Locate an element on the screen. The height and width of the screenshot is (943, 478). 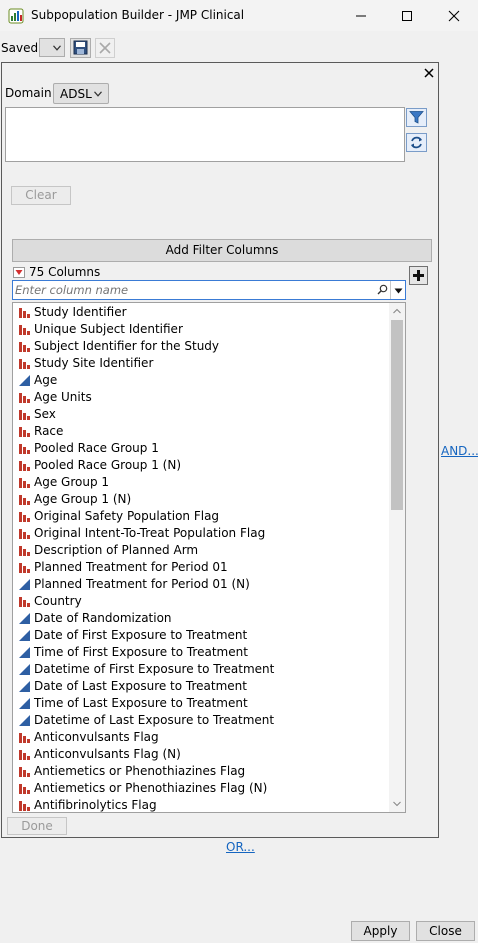
column-list-item: Original Intent-To-Treat Population Flag is located at coordinates (200, 533).